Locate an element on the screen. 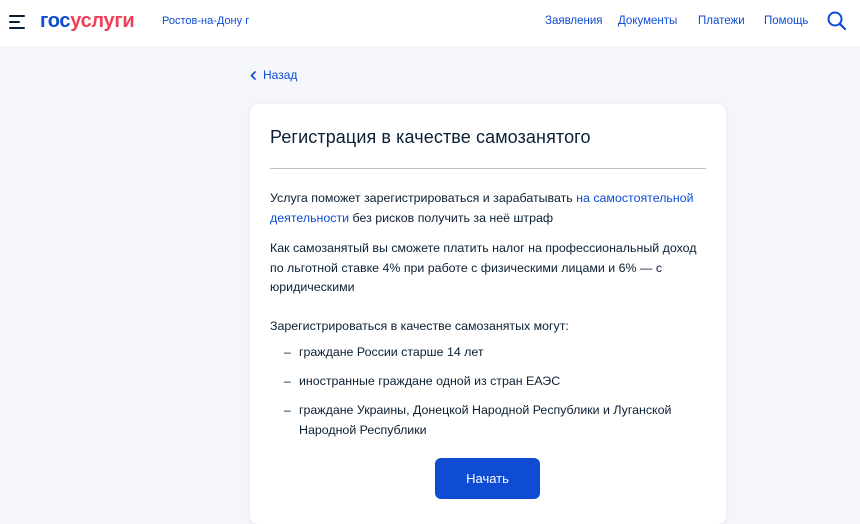 The height and width of the screenshot is (524, 860). menu-icon is located at coordinates (17, 22).